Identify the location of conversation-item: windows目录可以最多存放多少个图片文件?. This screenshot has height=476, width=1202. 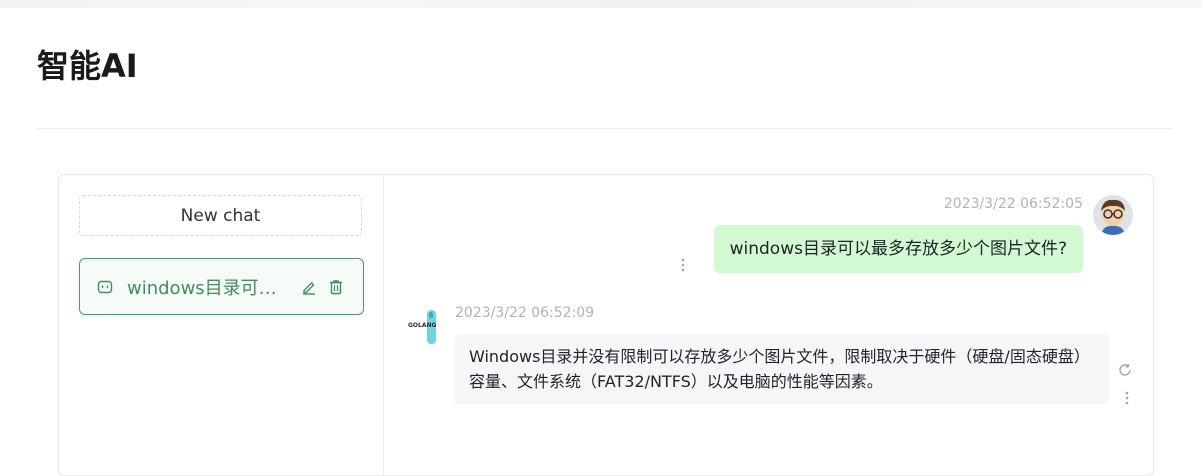
(221, 286).